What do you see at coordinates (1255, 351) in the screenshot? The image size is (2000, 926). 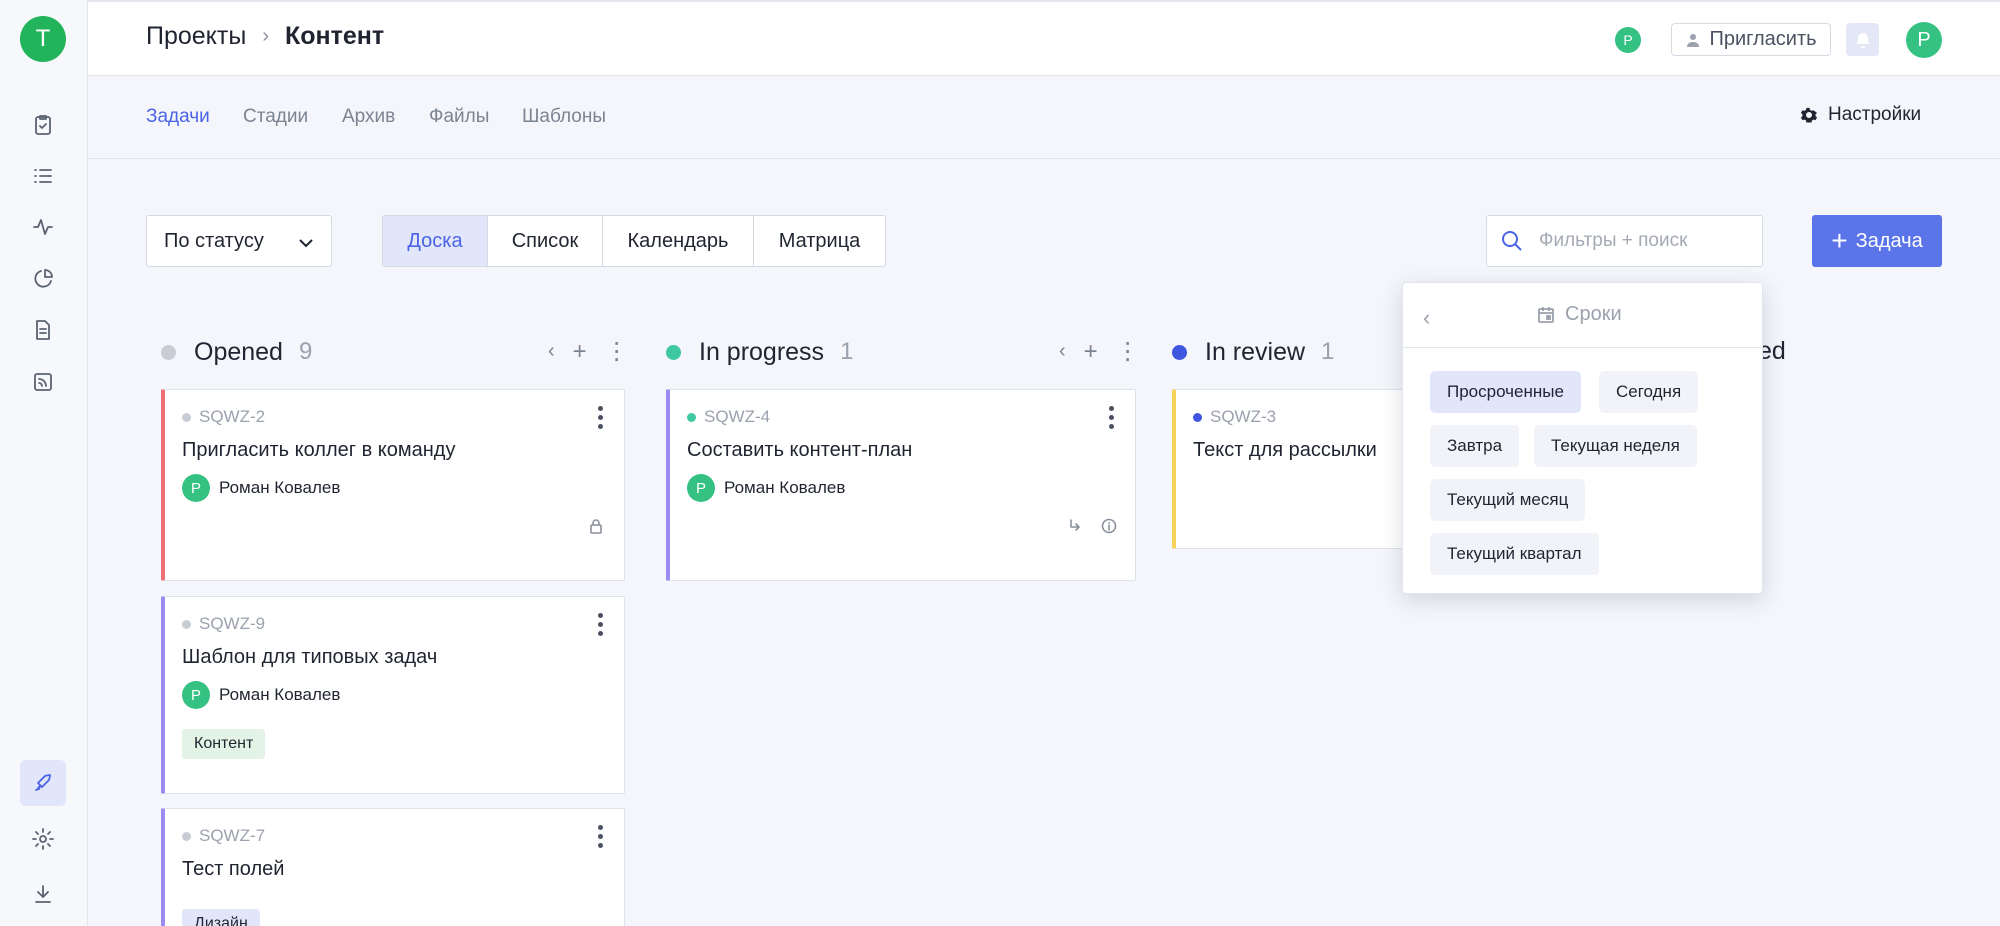 I see `column-title: In review` at bounding box center [1255, 351].